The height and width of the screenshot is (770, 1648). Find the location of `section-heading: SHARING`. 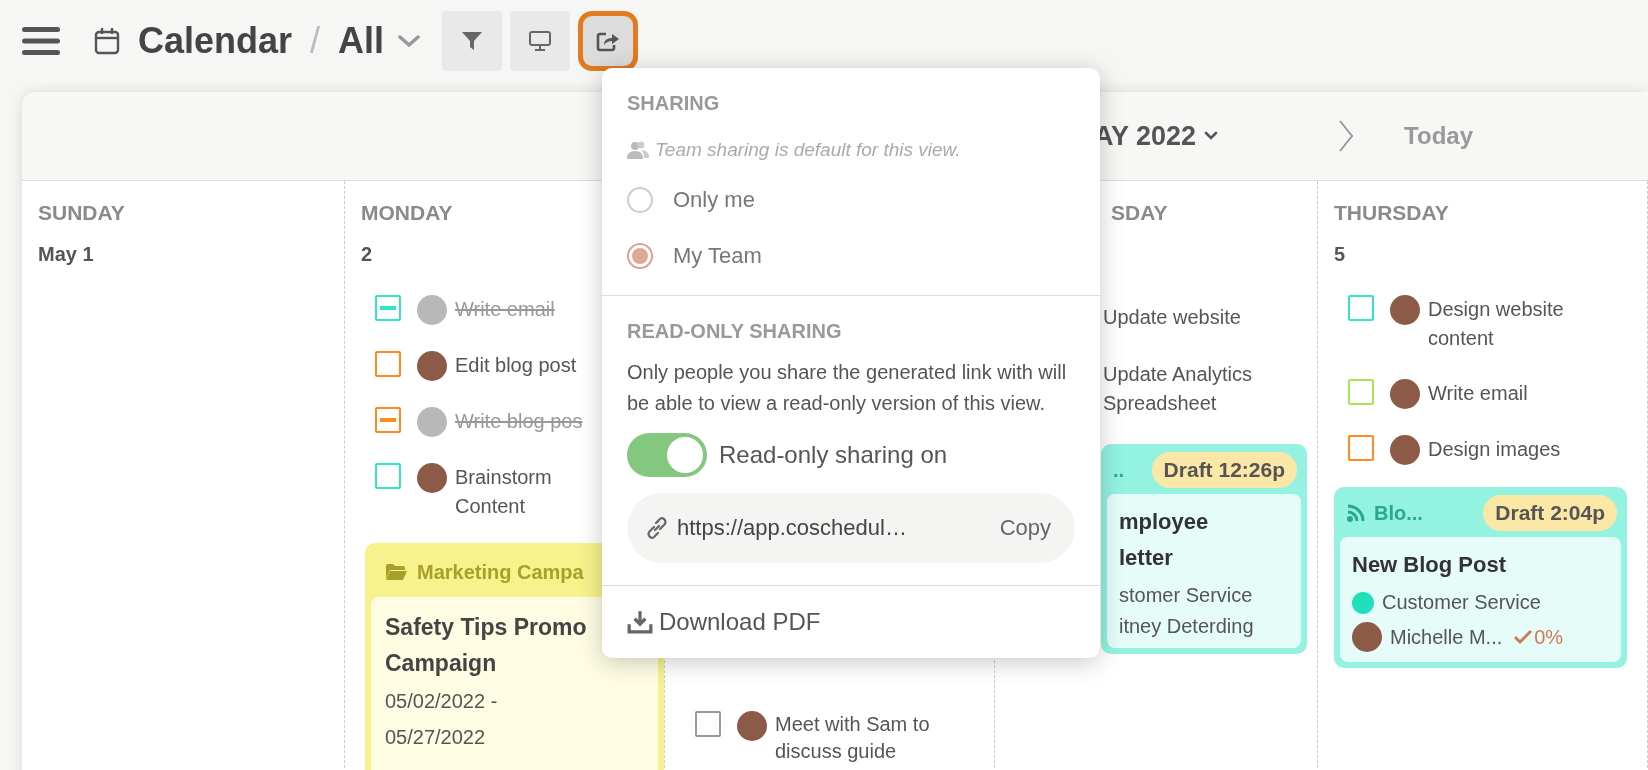

section-heading: SHARING is located at coordinates (674, 103).